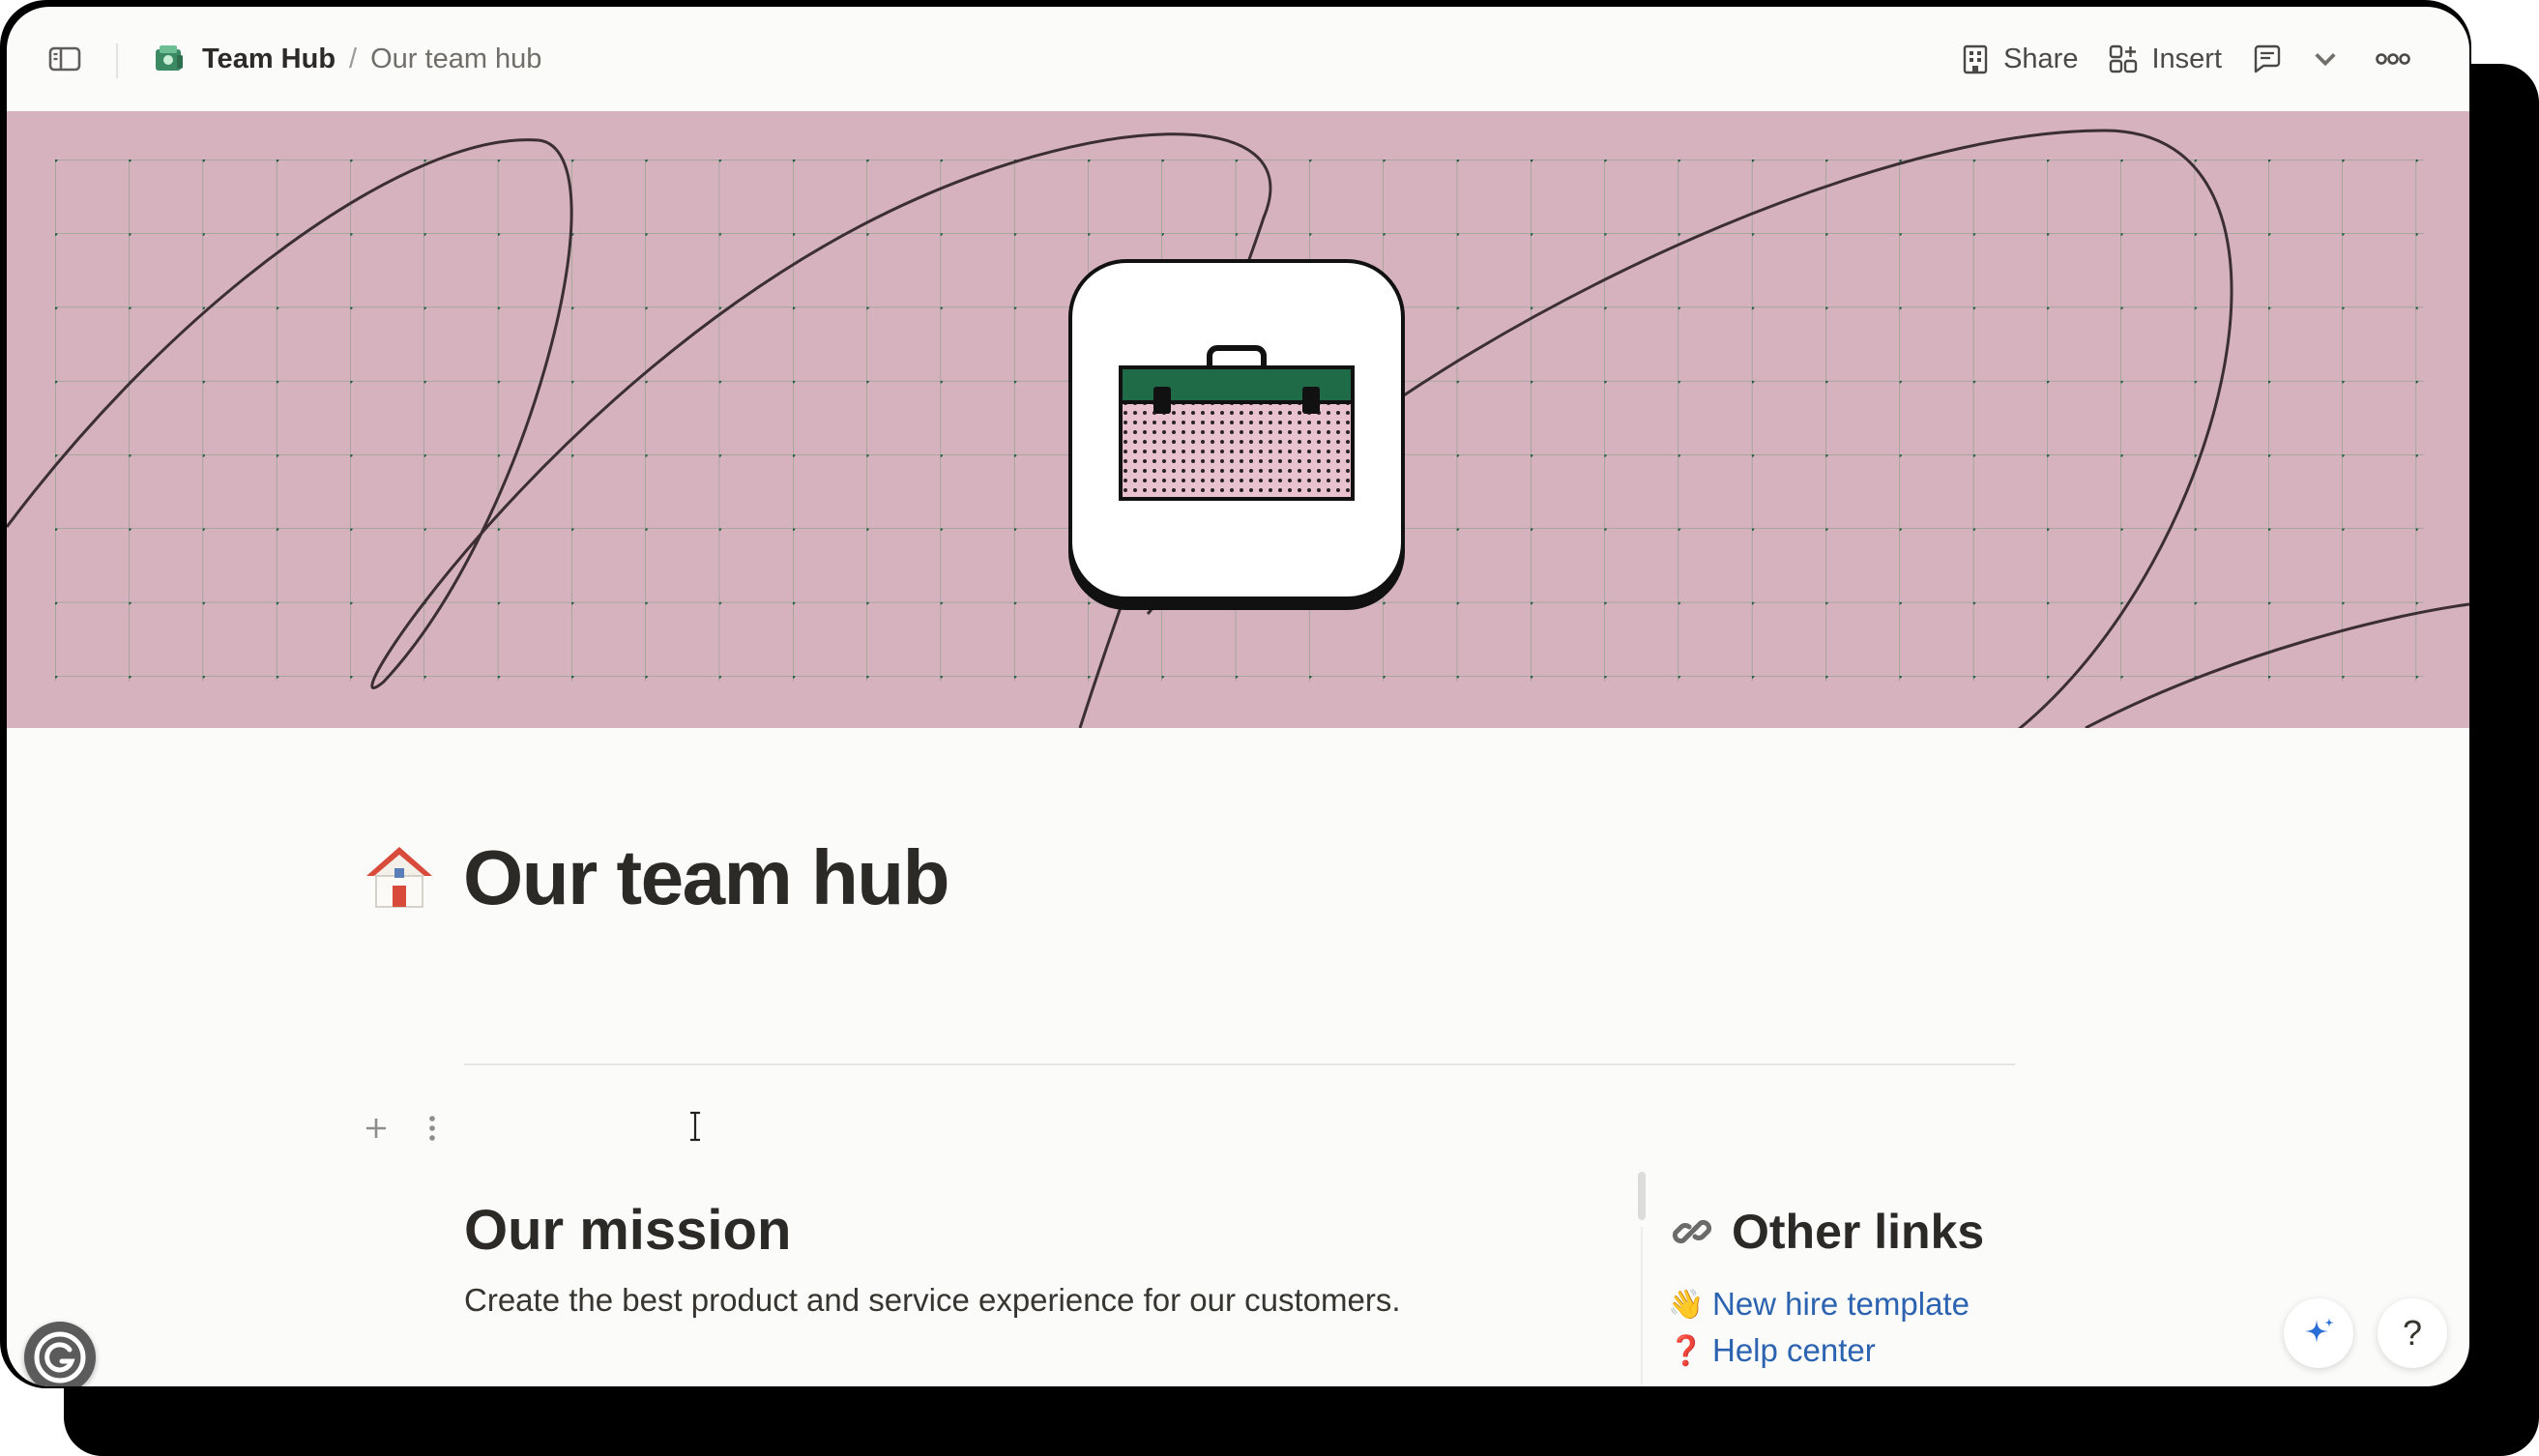  I want to click on column-divider, so click(1642, 1307).